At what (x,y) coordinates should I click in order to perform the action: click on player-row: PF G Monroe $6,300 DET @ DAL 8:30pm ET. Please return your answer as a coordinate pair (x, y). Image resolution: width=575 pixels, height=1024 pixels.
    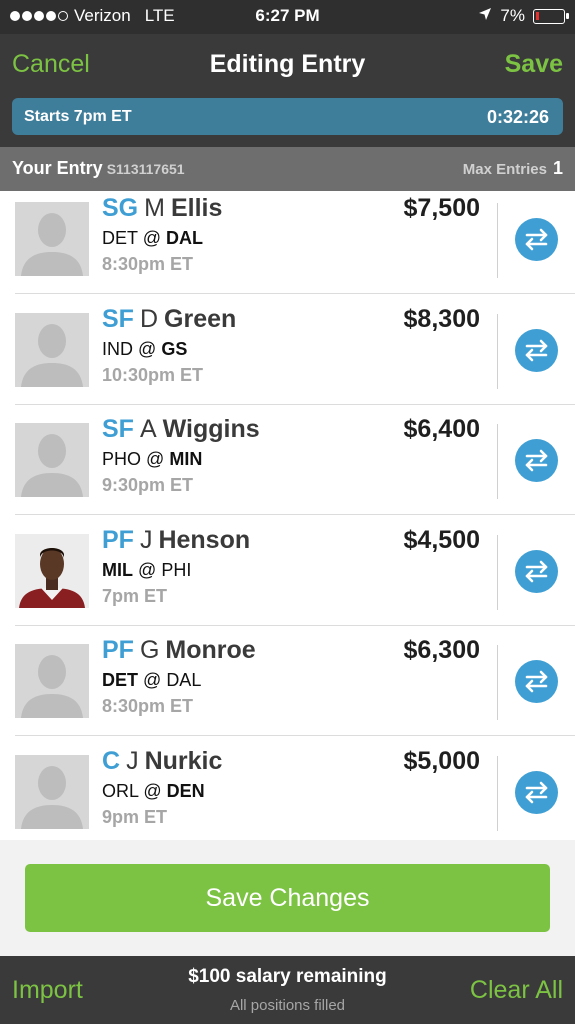
    Looking at the image, I should click on (287, 681).